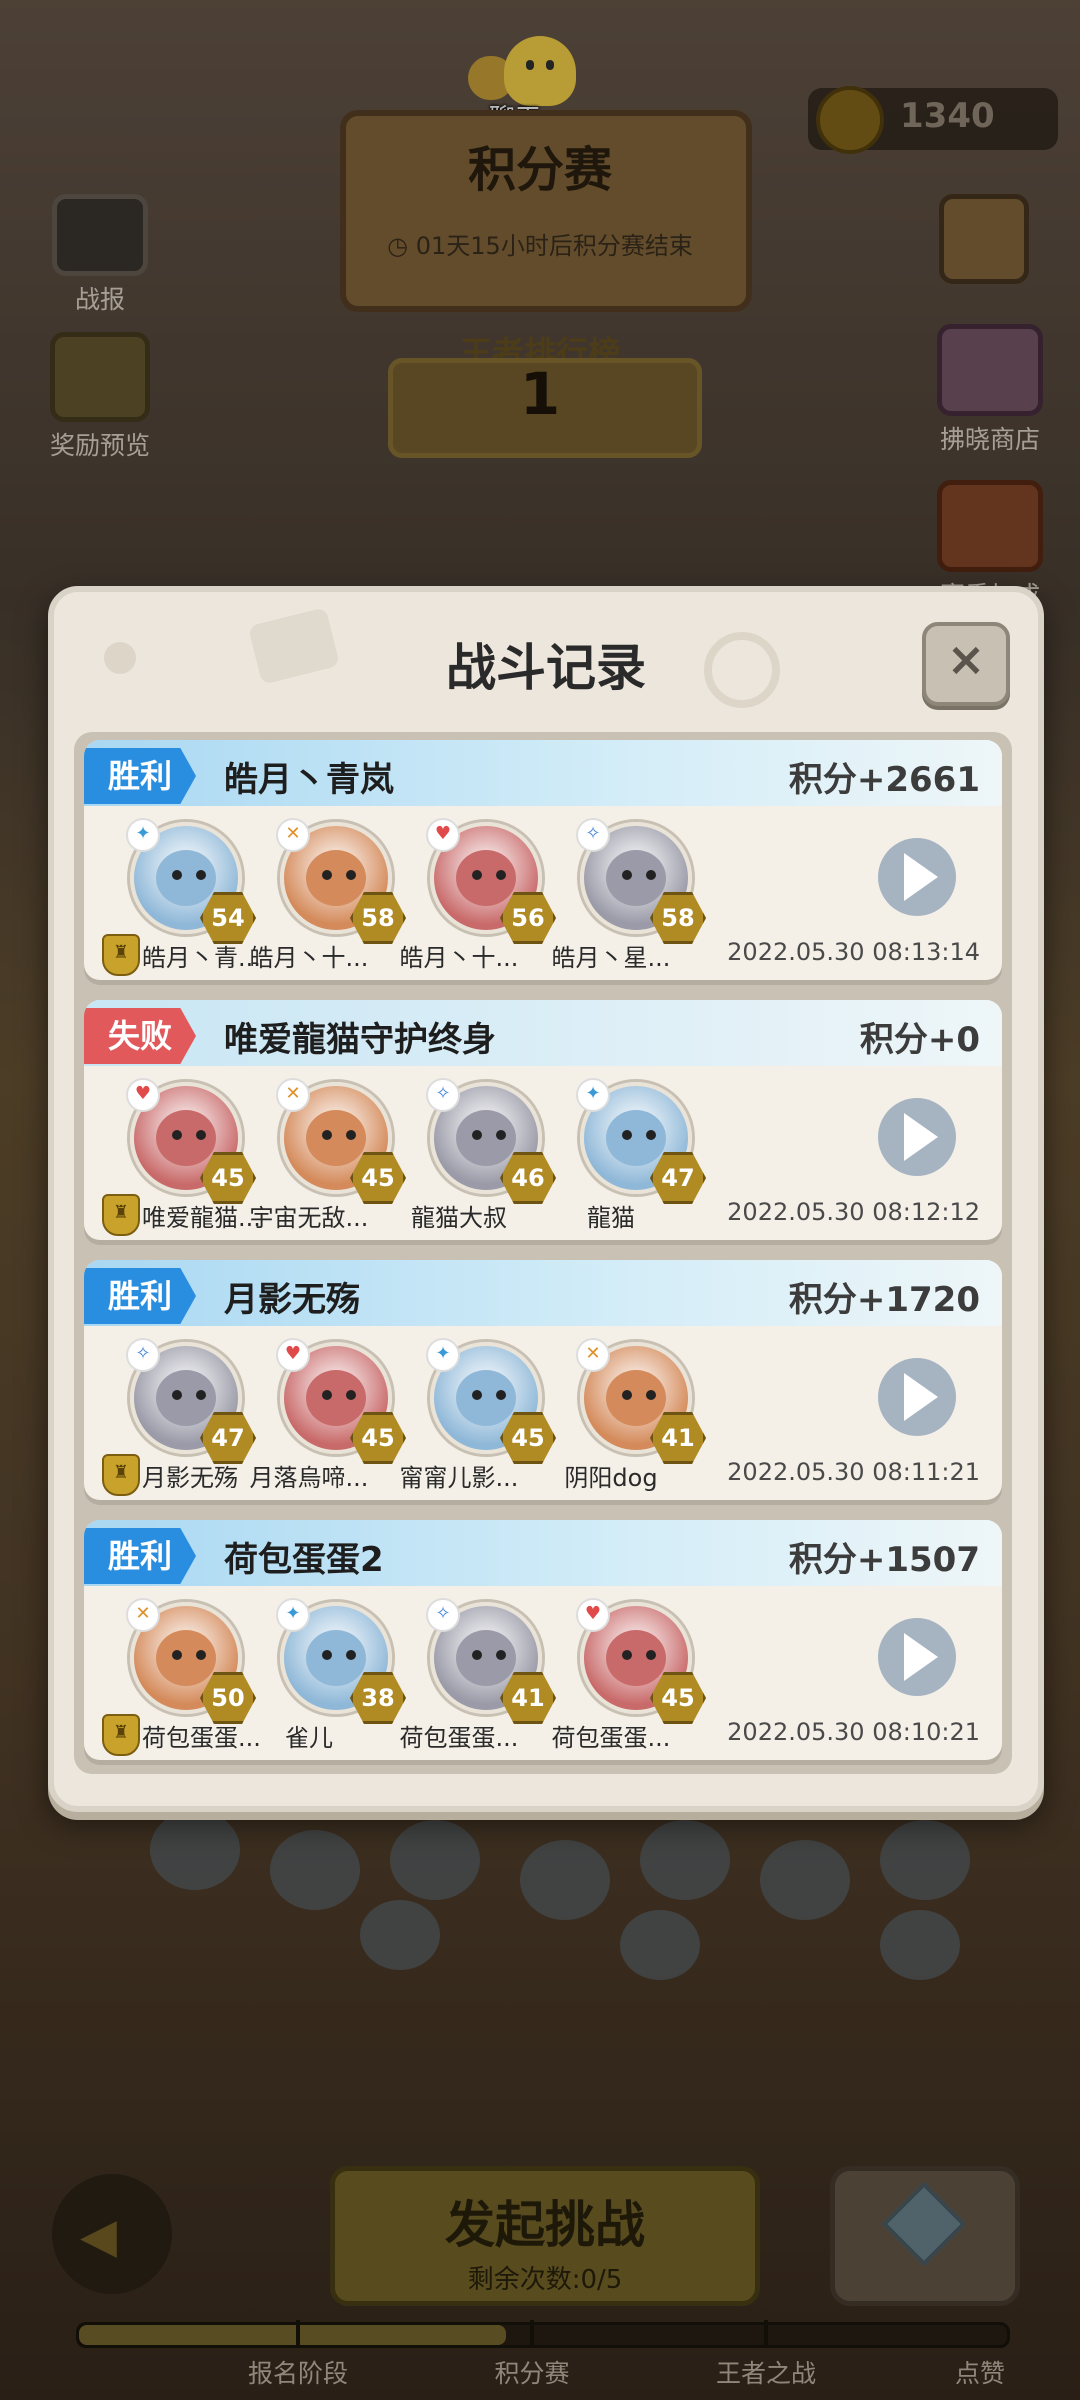  I want to click on battle-time: 2022.05.30 08:12:12, so click(853, 1212).